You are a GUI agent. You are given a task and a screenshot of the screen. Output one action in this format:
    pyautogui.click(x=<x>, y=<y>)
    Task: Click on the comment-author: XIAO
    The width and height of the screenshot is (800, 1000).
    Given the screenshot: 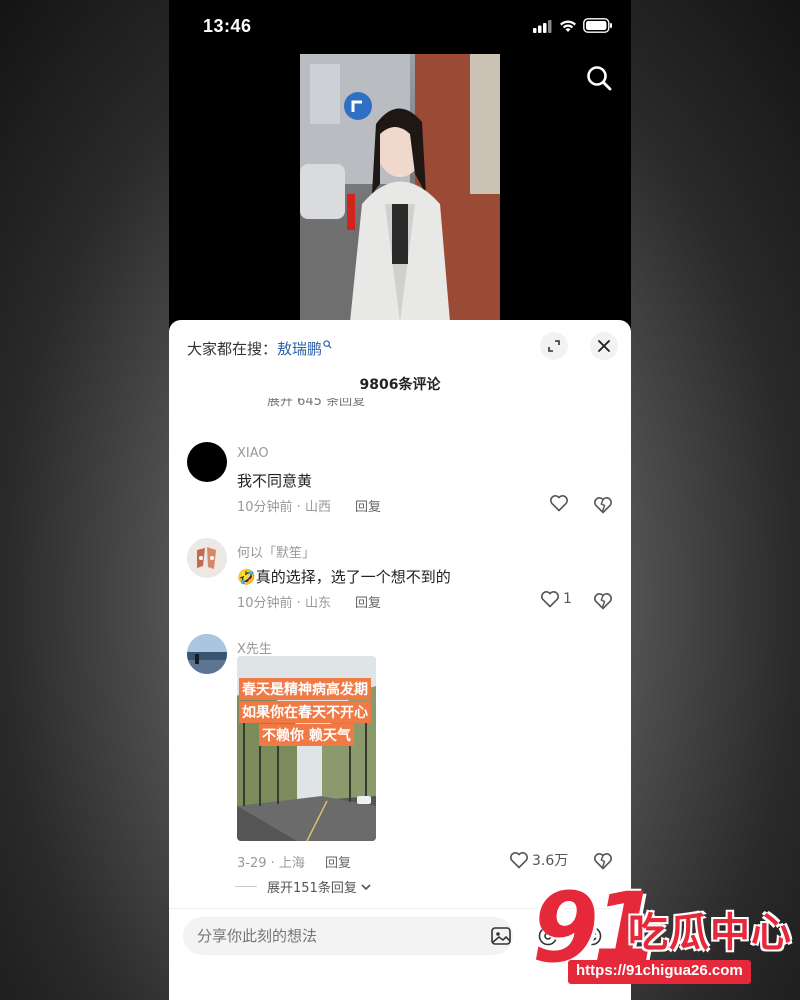 What is the action you would take?
    pyautogui.click(x=253, y=453)
    